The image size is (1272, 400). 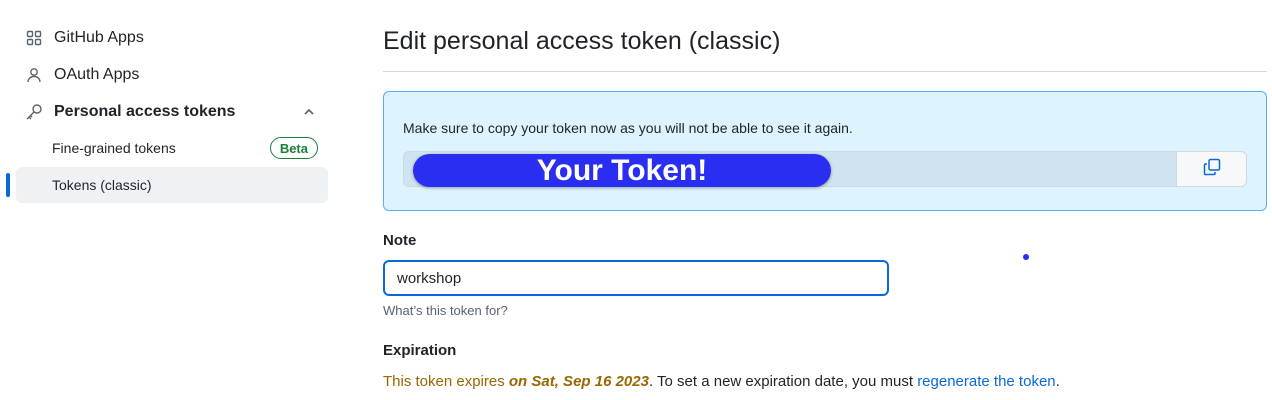 What do you see at coordinates (172, 185) in the screenshot?
I see `sidebar-item-tokens-classic: Tokens (classic)` at bounding box center [172, 185].